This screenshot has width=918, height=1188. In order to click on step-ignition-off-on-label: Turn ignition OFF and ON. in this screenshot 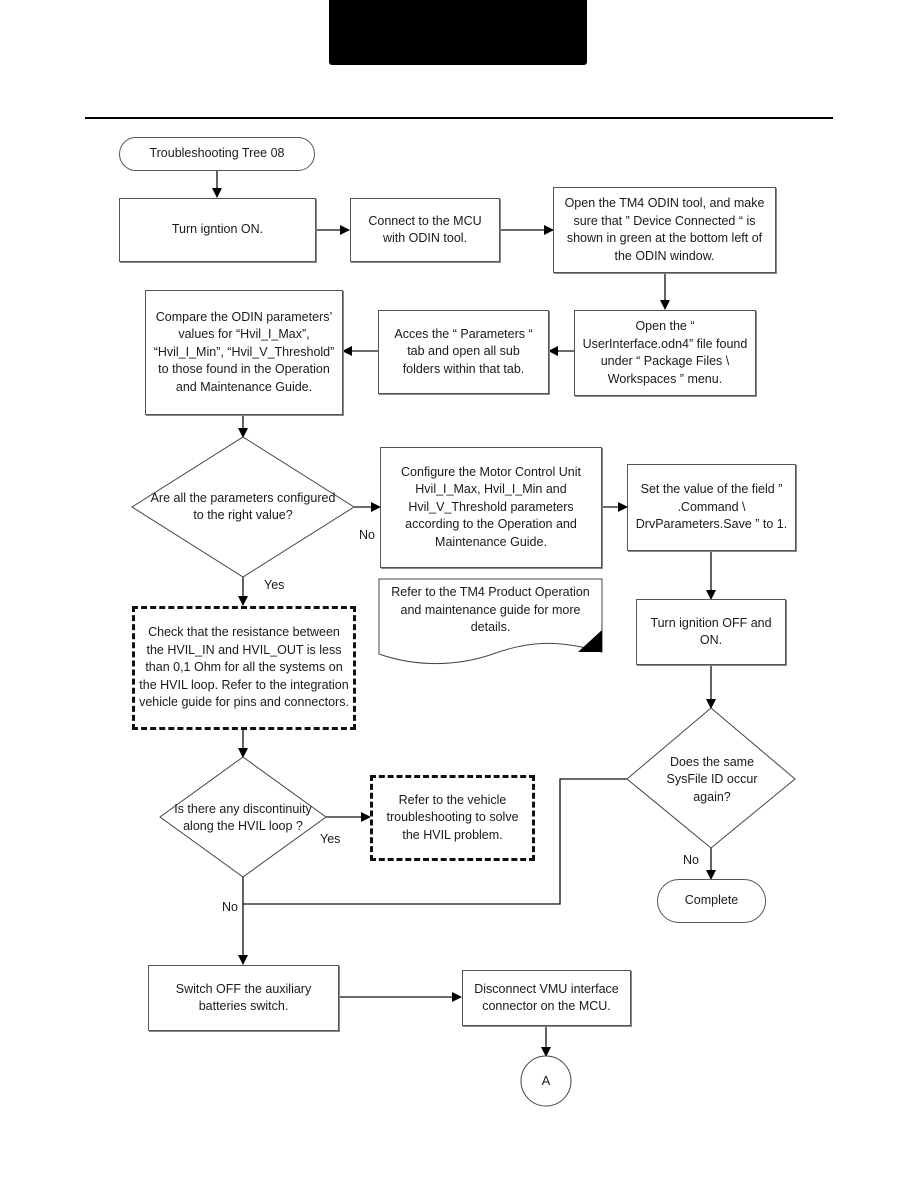, I will do `click(711, 631)`.